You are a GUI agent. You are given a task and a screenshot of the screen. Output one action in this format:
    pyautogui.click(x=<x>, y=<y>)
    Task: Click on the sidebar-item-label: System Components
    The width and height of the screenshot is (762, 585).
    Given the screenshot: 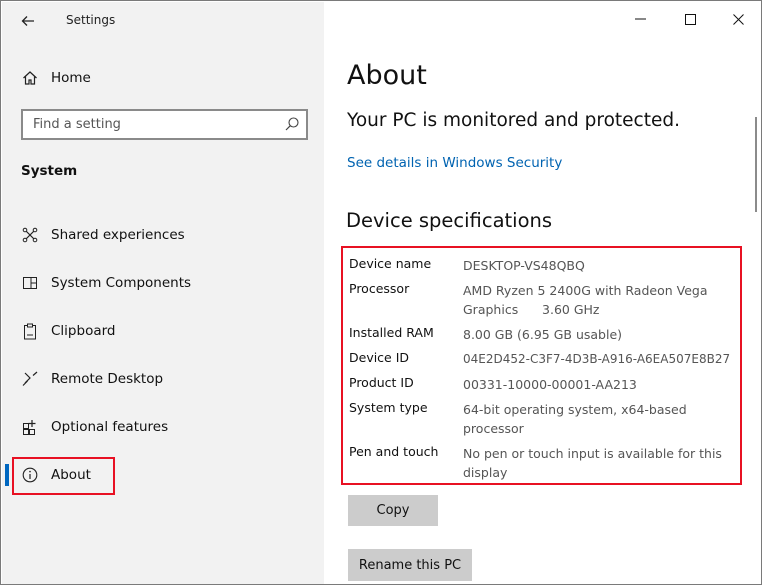 What is the action you would take?
    pyautogui.click(x=121, y=283)
    